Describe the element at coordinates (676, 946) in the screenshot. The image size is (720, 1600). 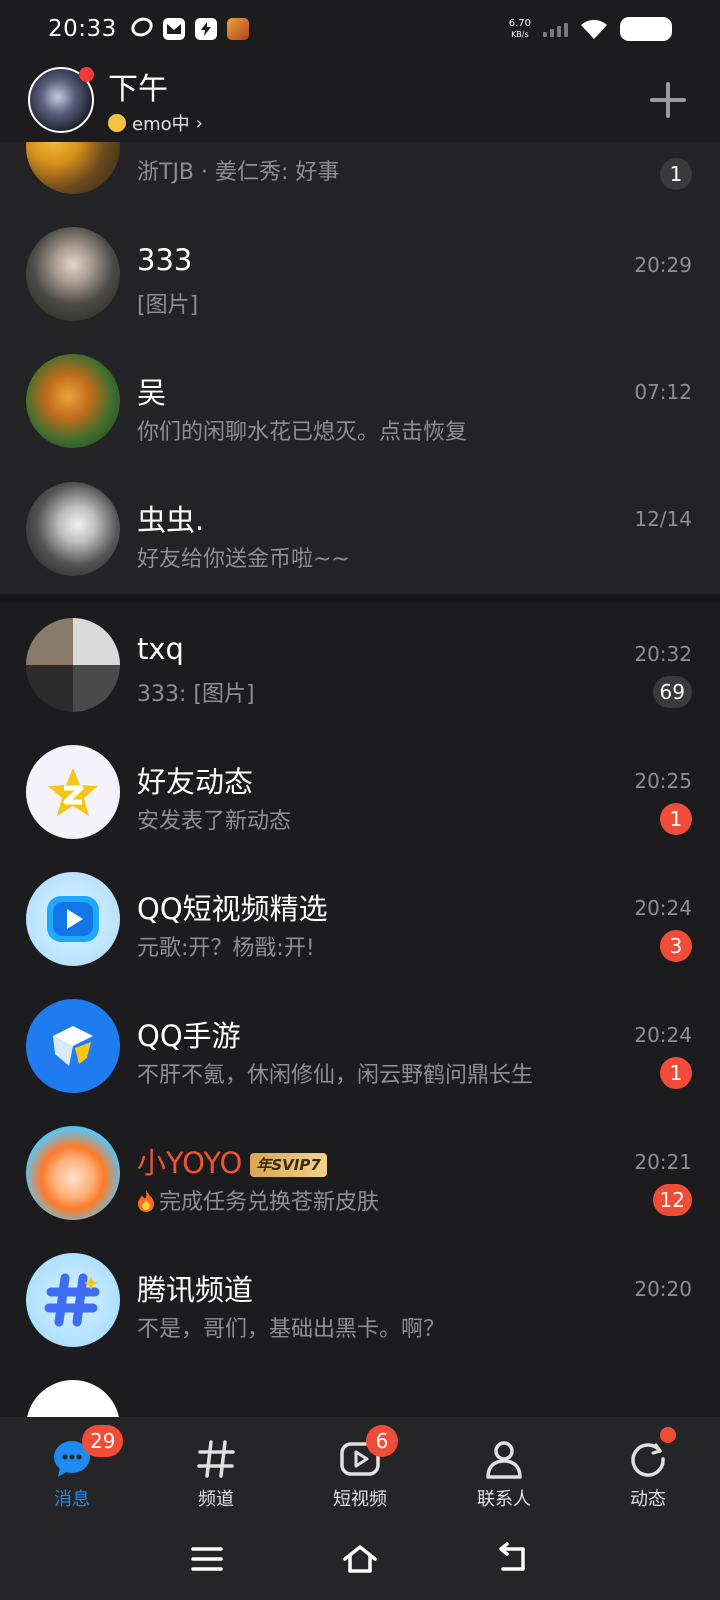
I see `unread-badge: 3` at that location.